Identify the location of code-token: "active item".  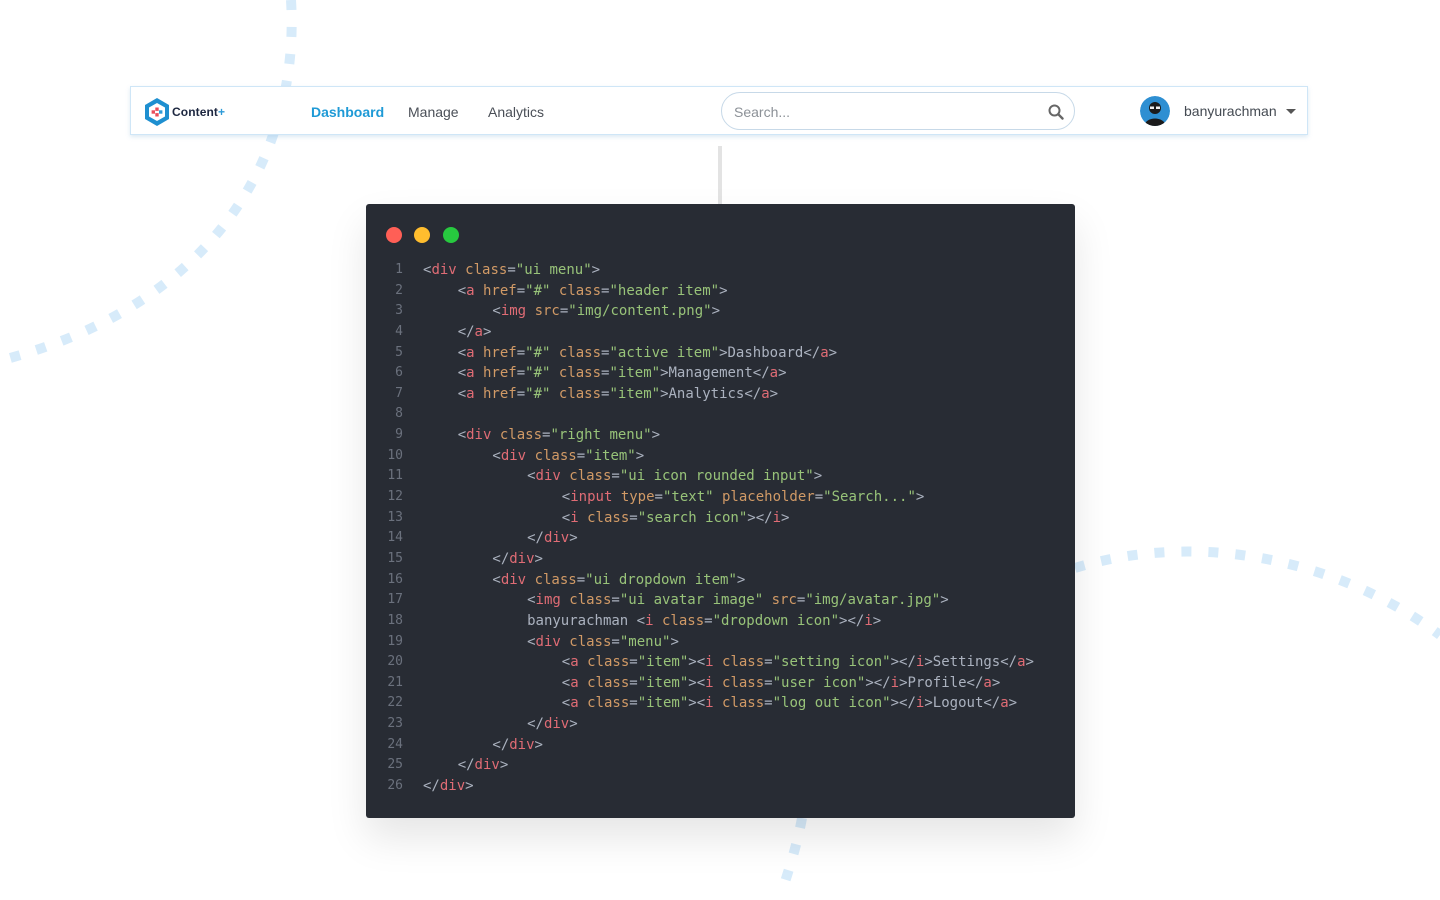
(664, 352).